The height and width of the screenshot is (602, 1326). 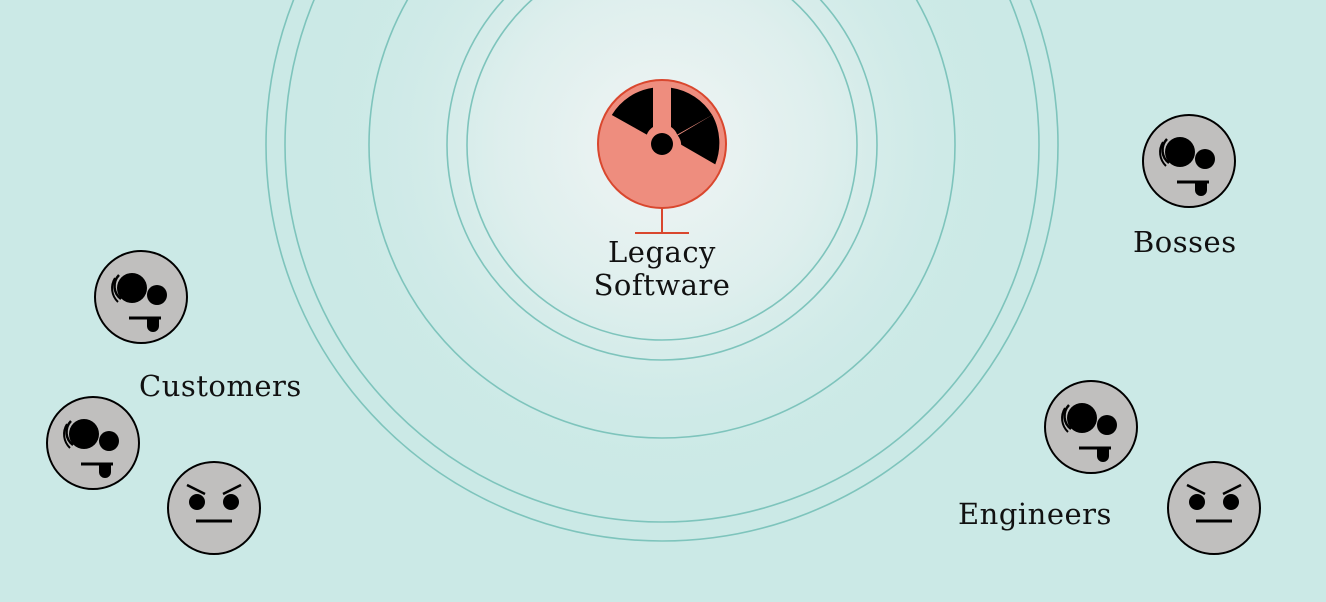 I want to click on bosses-label: Bosses, so click(x=1185, y=242).